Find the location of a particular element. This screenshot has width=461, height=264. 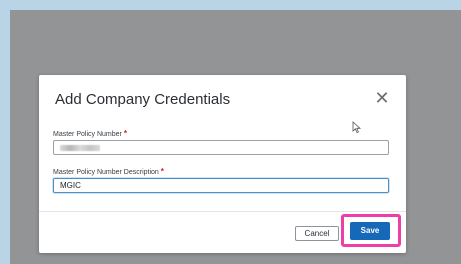

dialog-title: Add Company Credentials is located at coordinates (143, 99).